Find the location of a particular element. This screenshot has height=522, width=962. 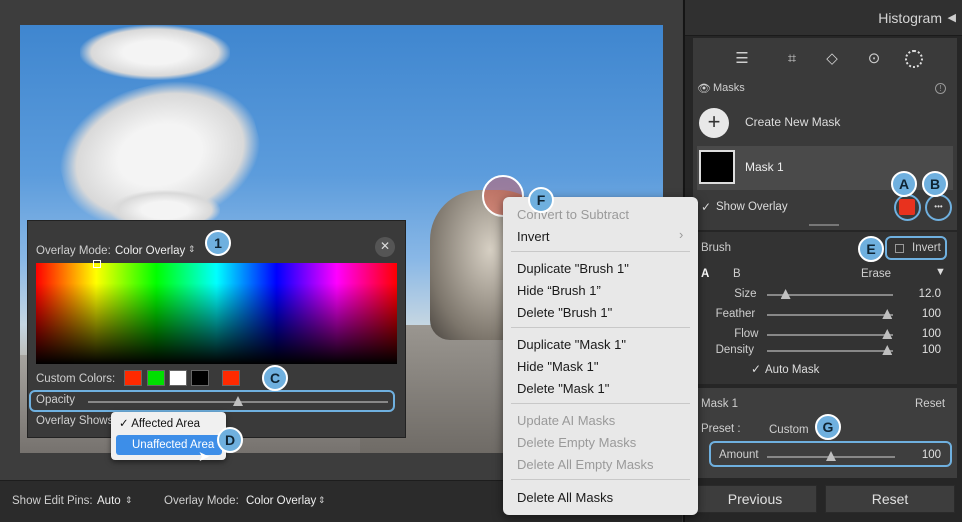

create-new-mask-label: Create New Mask is located at coordinates (792, 122).